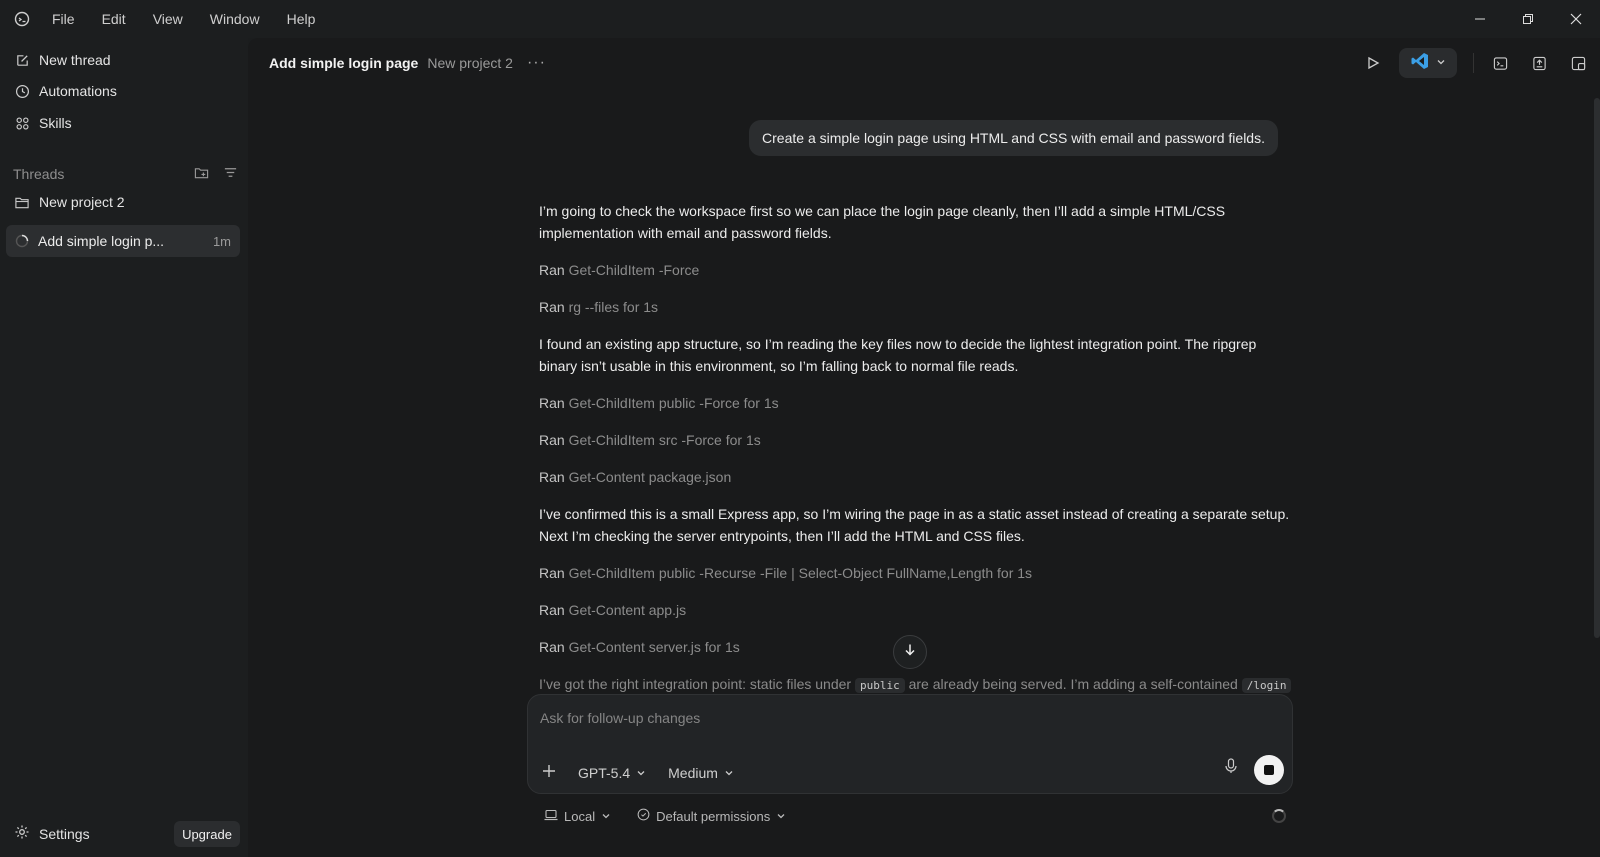  I want to click on threads-header: Threads, so click(125, 174).